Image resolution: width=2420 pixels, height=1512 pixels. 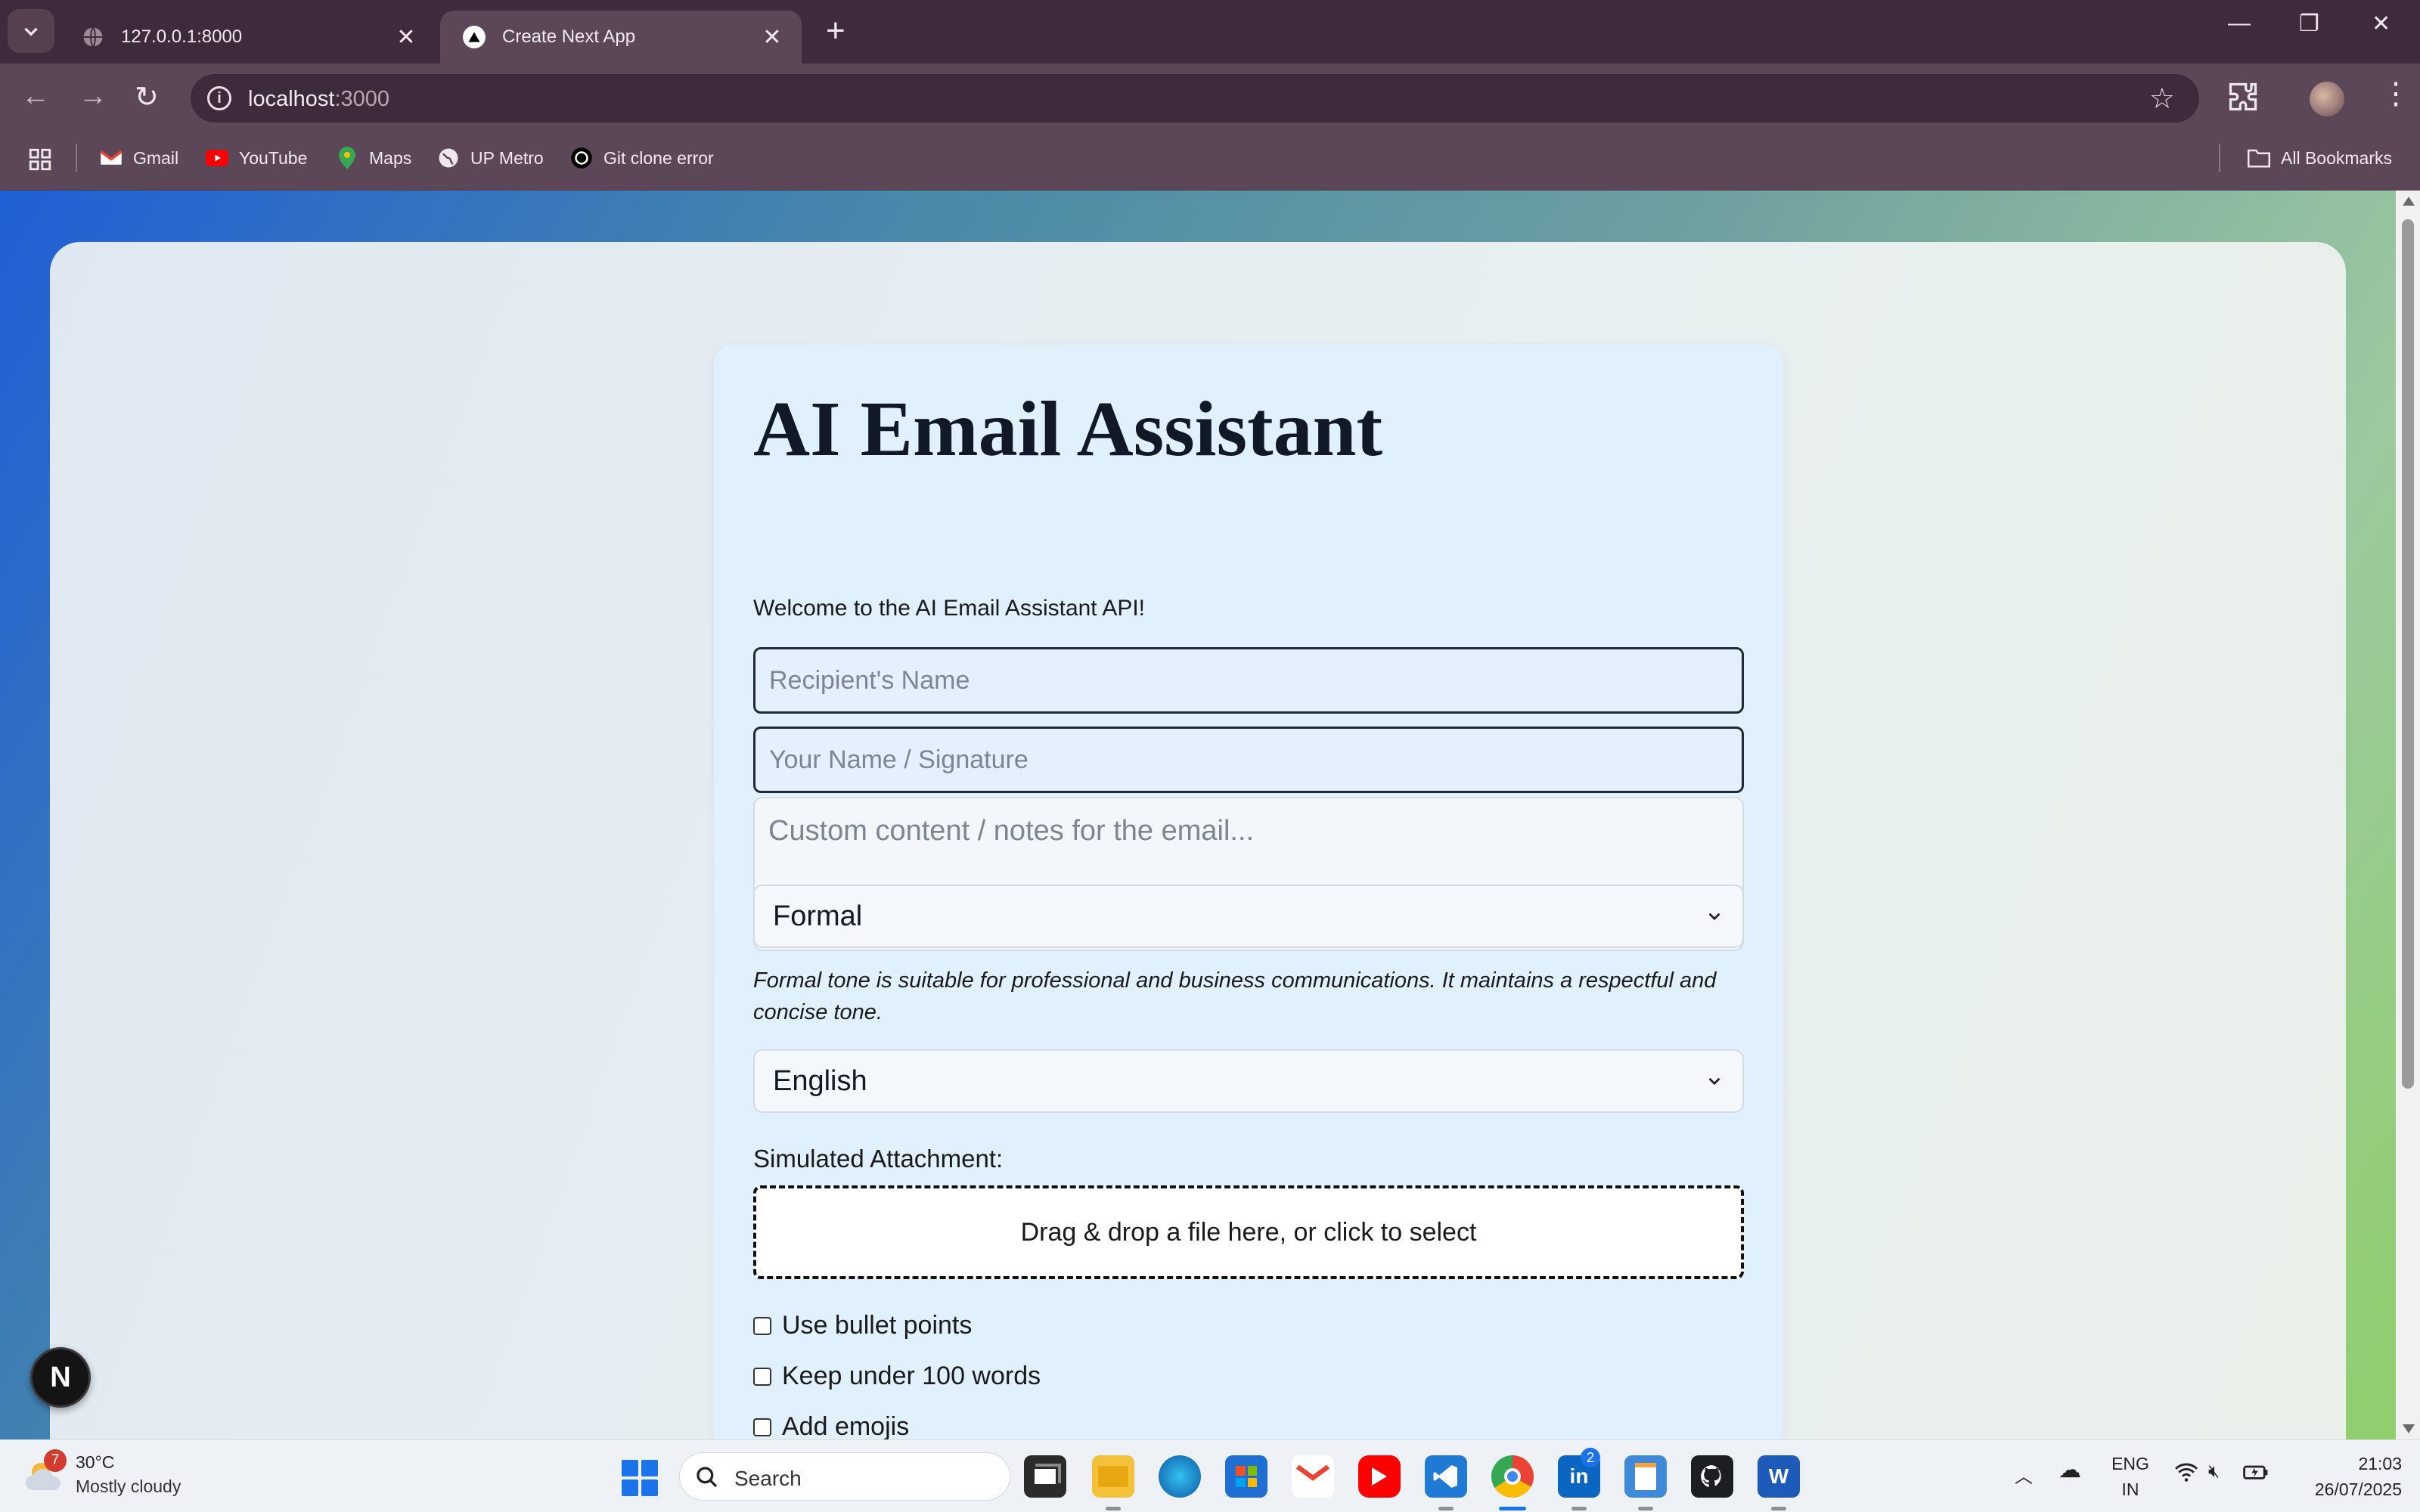 I want to click on close-window-icon: ✕, so click(x=2381, y=24).